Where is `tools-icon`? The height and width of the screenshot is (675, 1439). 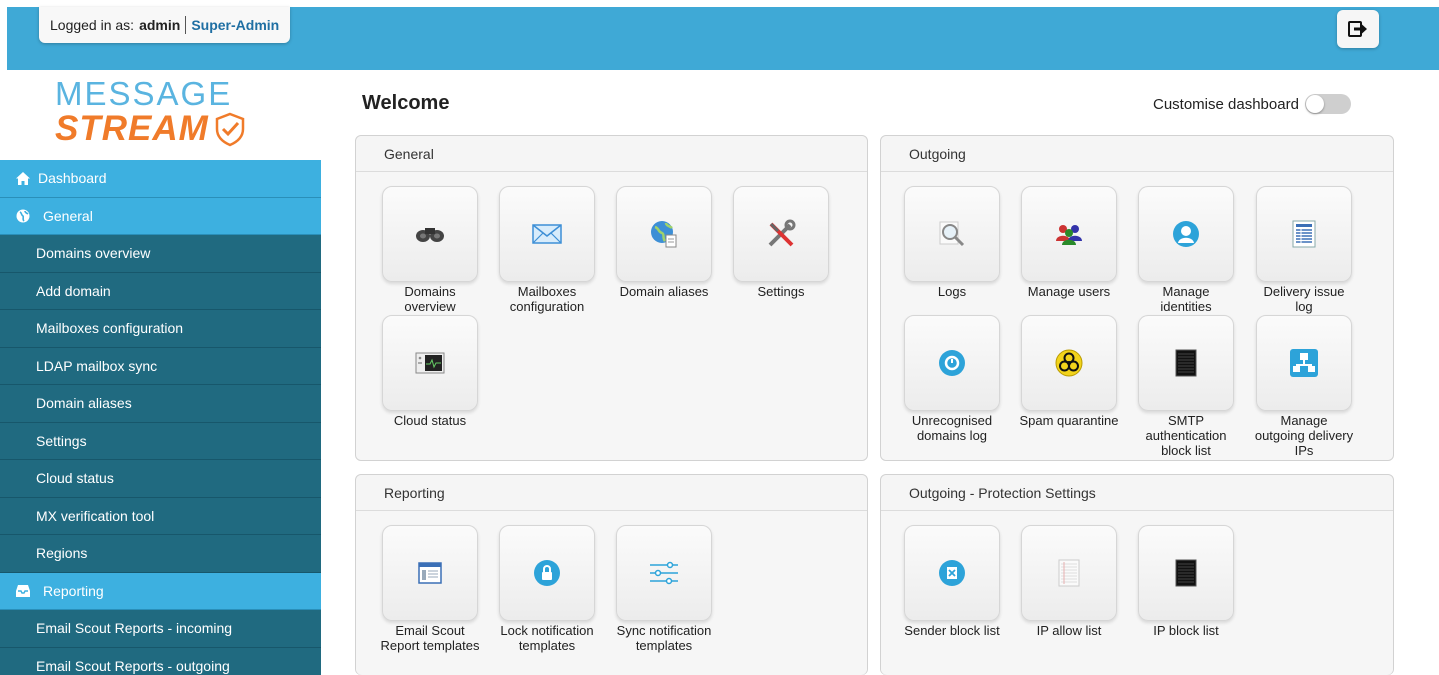 tools-icon is located at coordinates (782, 233).